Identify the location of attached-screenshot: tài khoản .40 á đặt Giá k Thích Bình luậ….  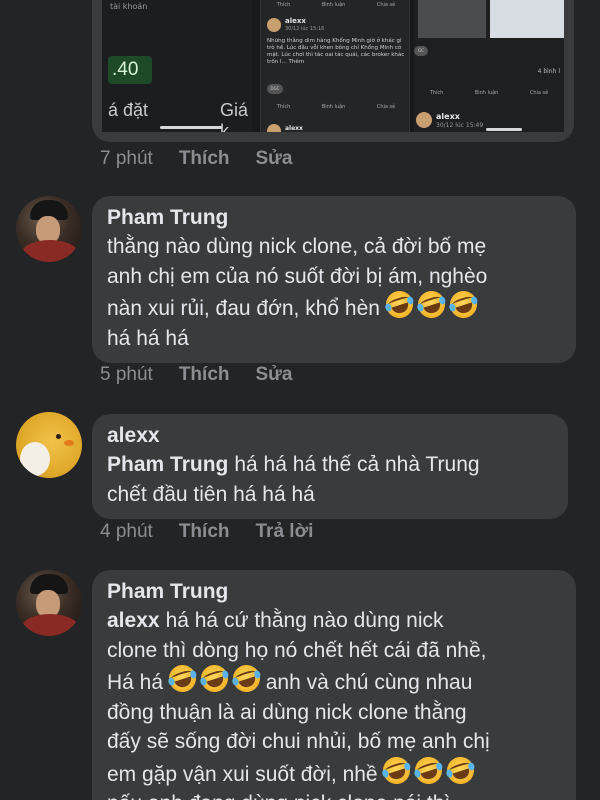
(333, 66).